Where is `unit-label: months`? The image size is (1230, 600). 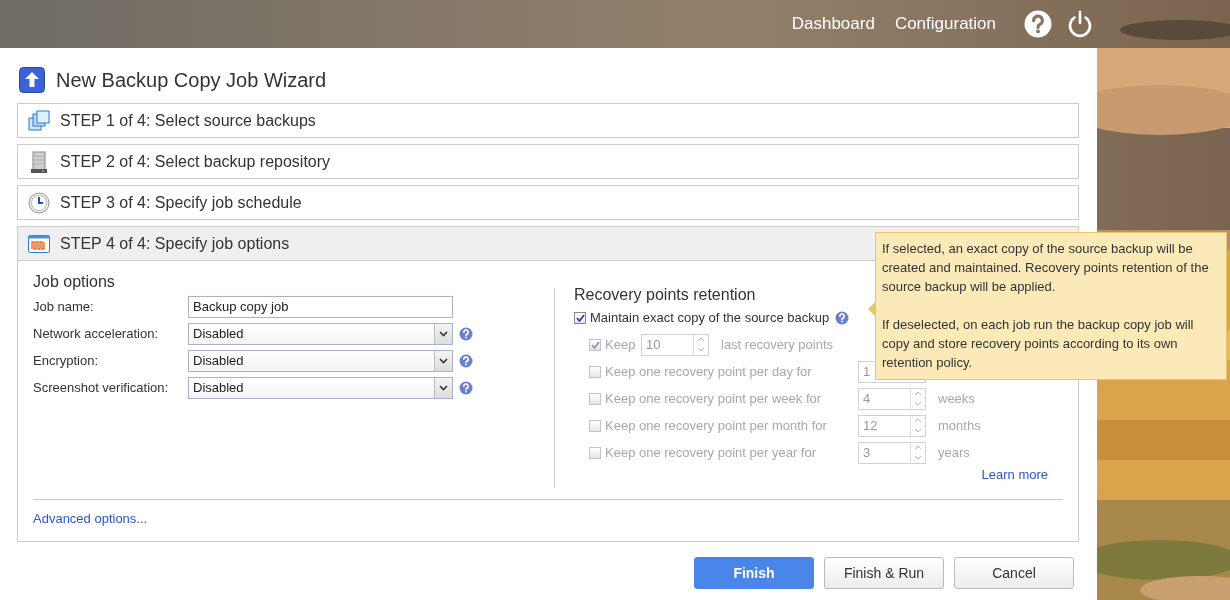
unit-label: months is located at coordinates (959, 425).